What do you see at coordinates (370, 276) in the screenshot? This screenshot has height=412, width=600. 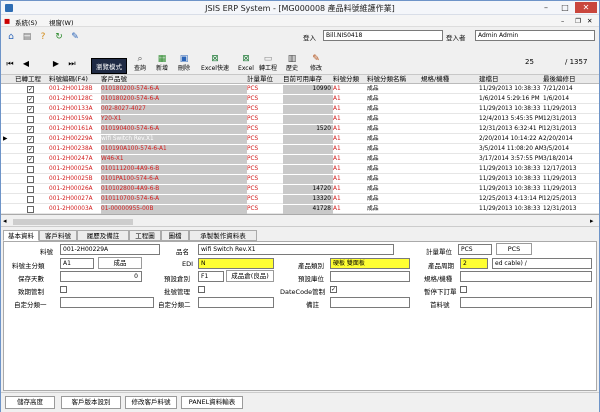 I see `default-location-field` at bounding box center [370, 276].